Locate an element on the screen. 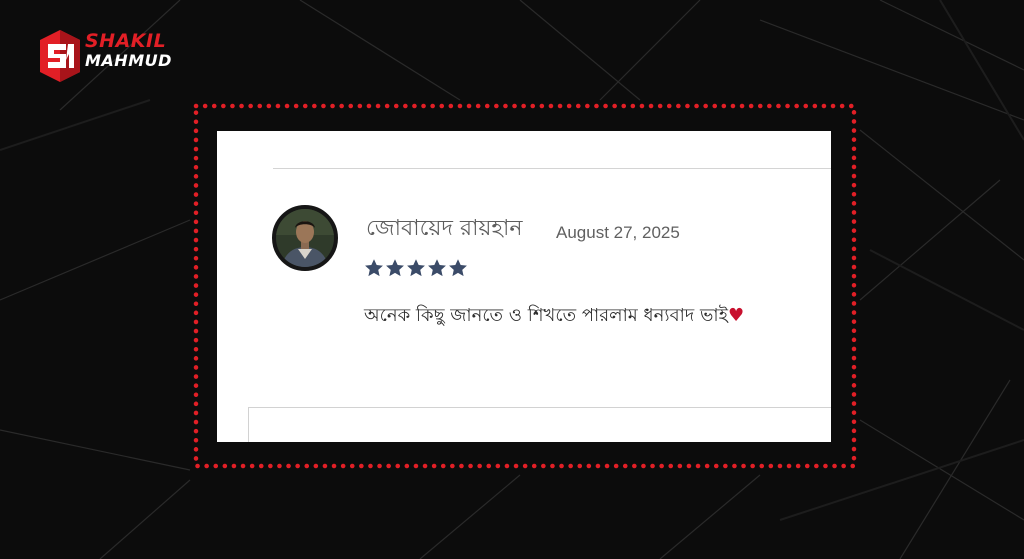  reviewer-name: জোবায়েদ রায়হান is located at coordinates (444, 228).